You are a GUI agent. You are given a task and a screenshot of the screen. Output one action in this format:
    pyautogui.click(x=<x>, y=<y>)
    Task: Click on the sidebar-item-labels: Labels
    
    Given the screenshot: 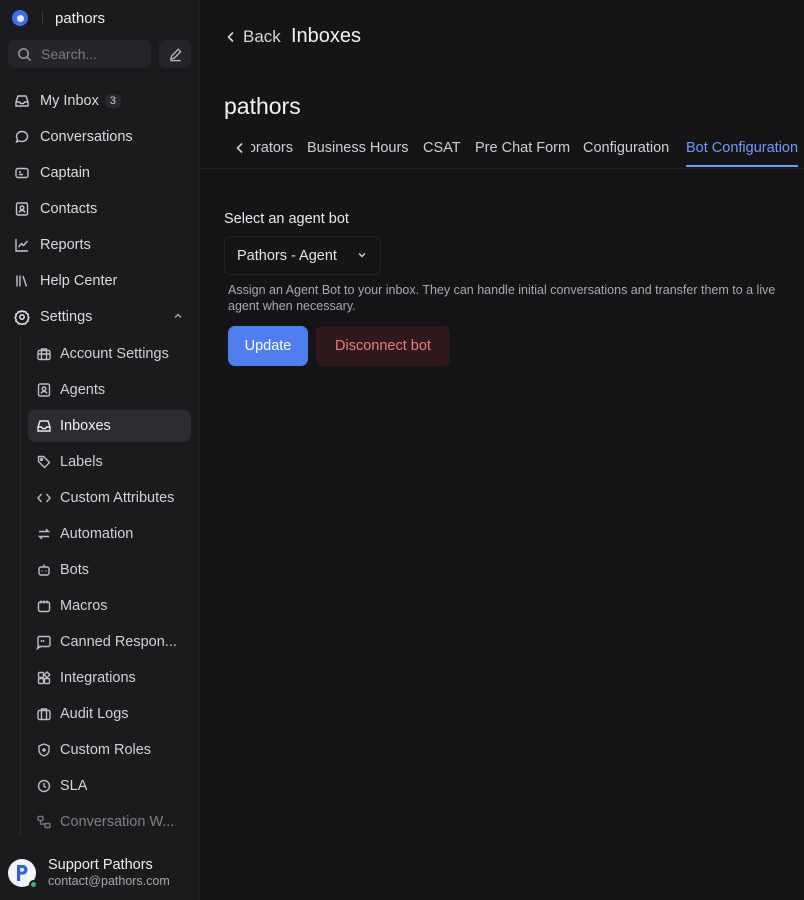 What is the action you would take?
    pyautogui.click(x=109, y=462)
    